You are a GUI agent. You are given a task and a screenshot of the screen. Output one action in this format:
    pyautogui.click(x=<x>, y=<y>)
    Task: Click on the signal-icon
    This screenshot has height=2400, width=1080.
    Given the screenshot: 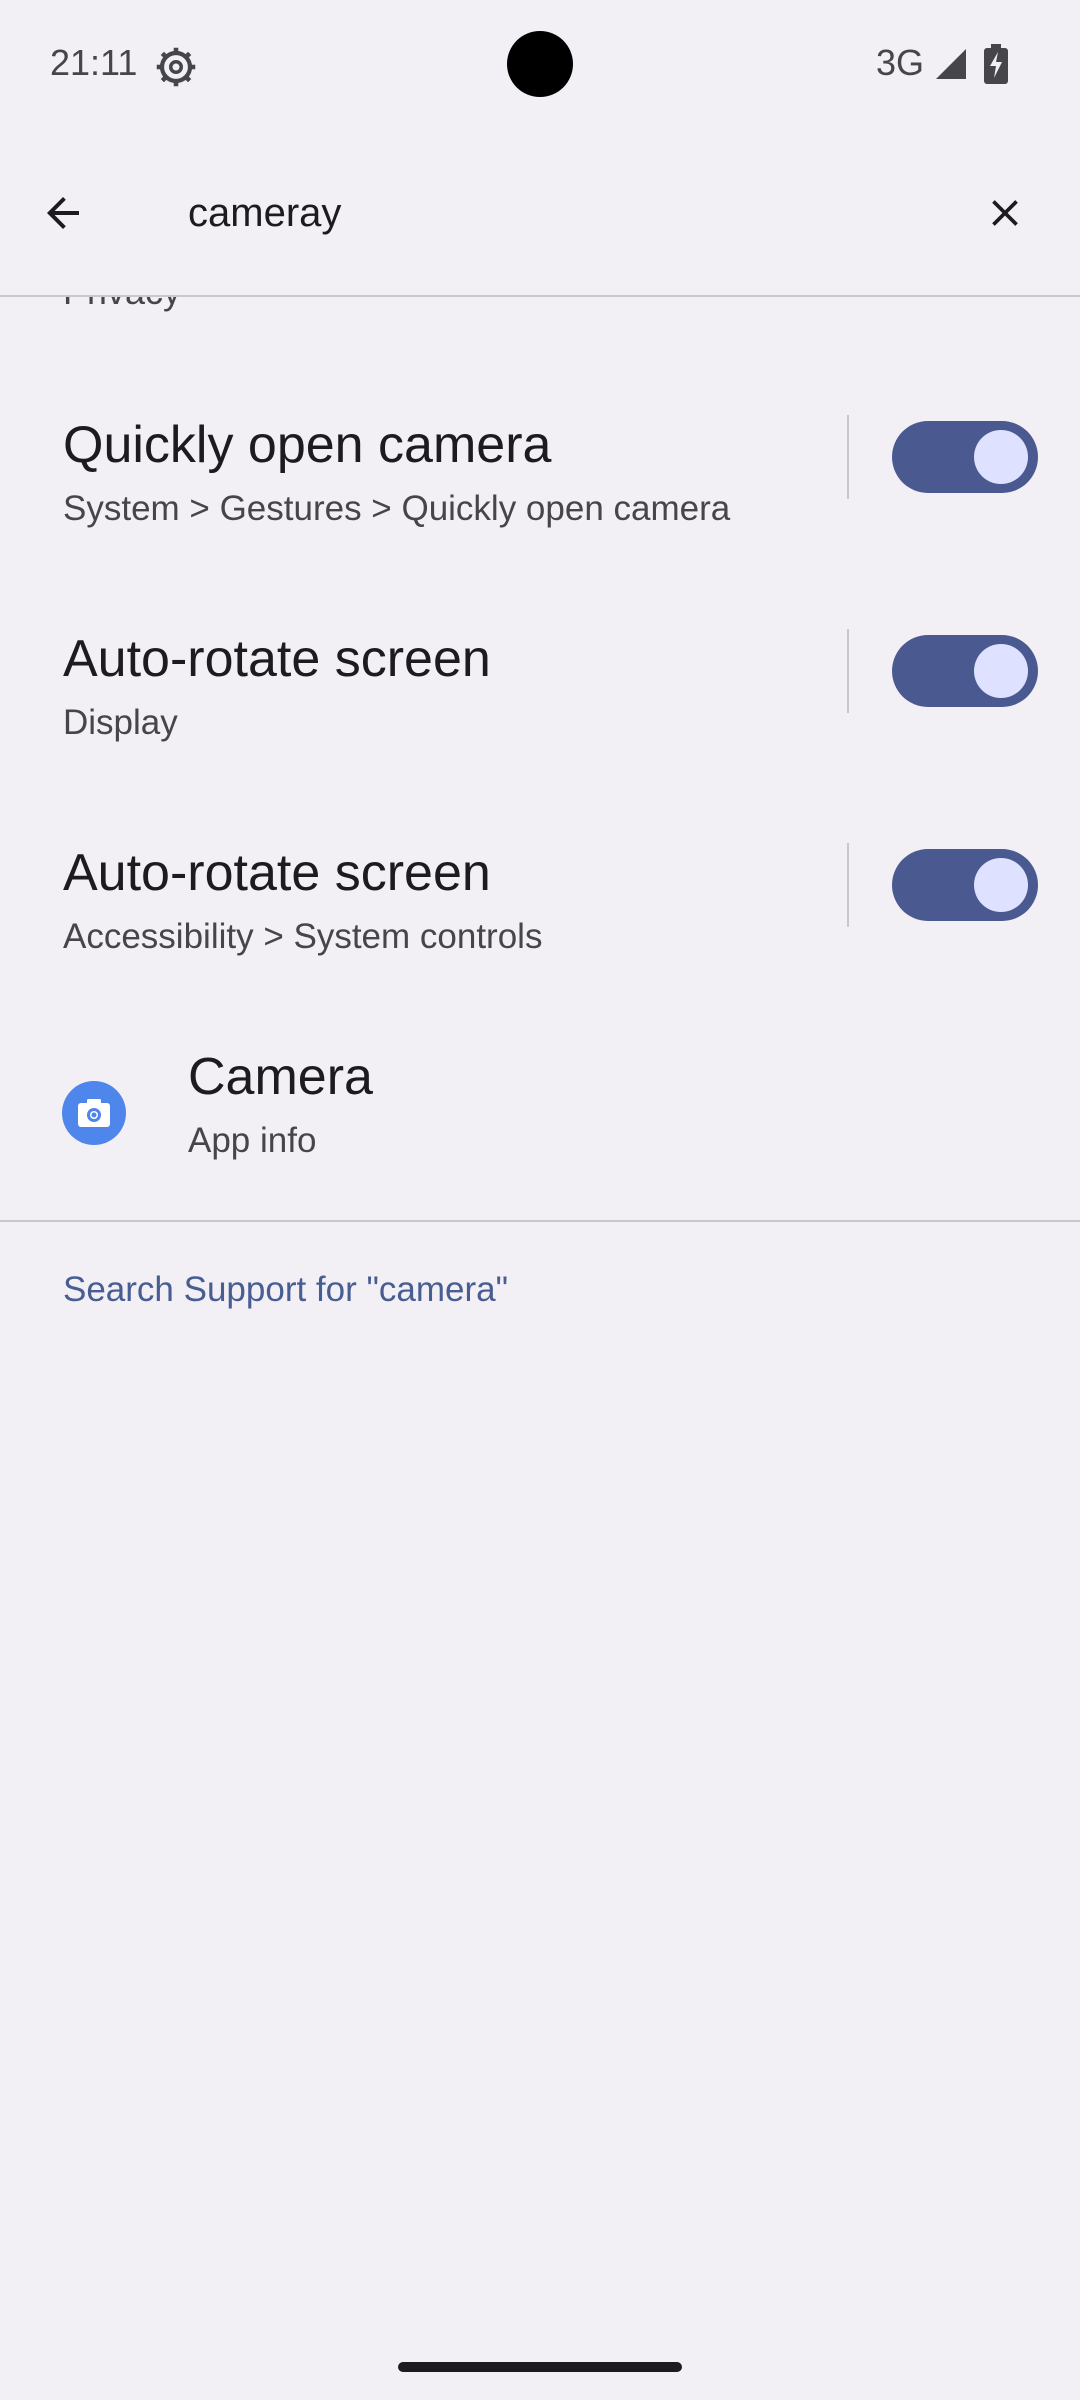 What is the action you would take?
    pyautogui.click(x=951, y=64)
    